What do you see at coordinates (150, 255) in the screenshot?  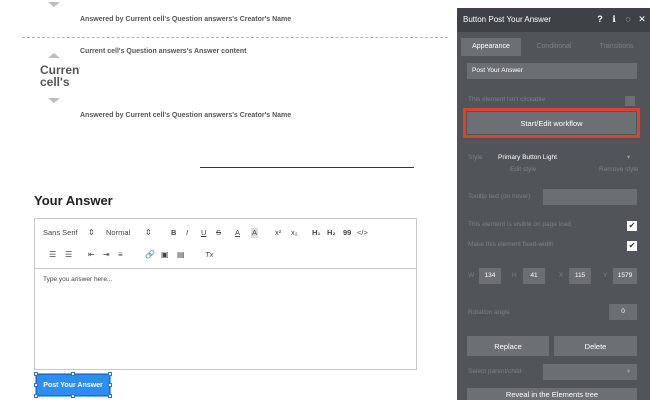 I see `link-icon: 🔗` at bounding box center [150, 255].